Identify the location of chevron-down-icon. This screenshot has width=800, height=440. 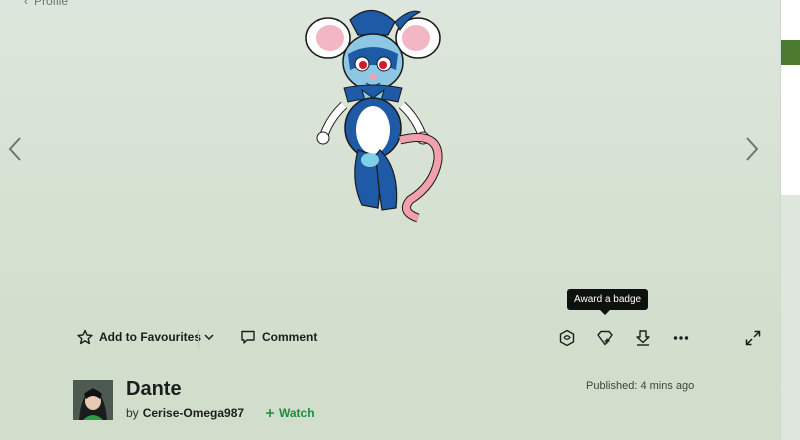
(209, 337).